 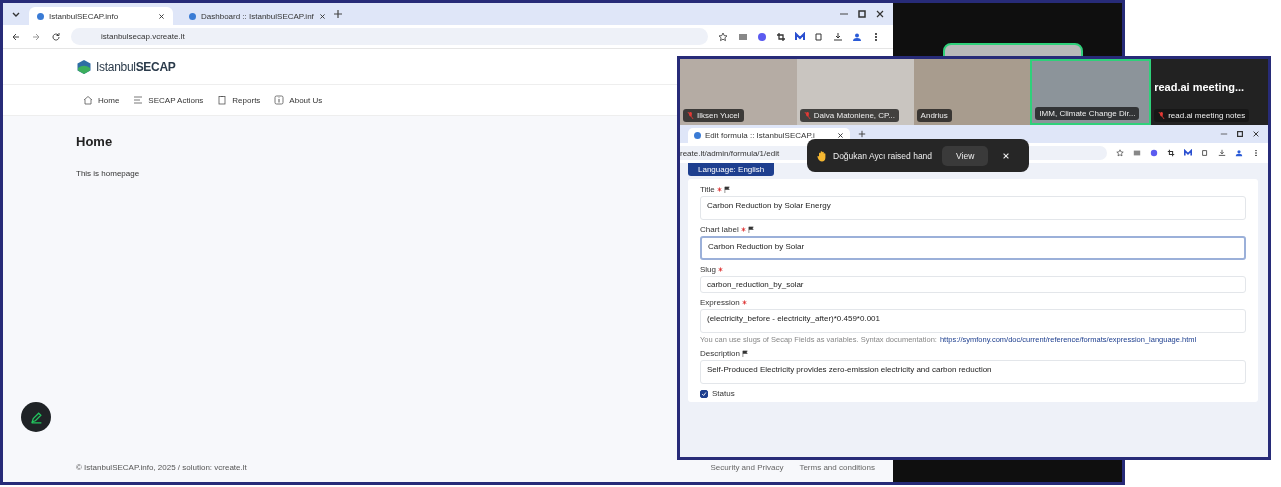 What do you see at coordinates (108, 173) in the screenshot?
I see `page-text: This is homepage` at bounding box center [108, 173].